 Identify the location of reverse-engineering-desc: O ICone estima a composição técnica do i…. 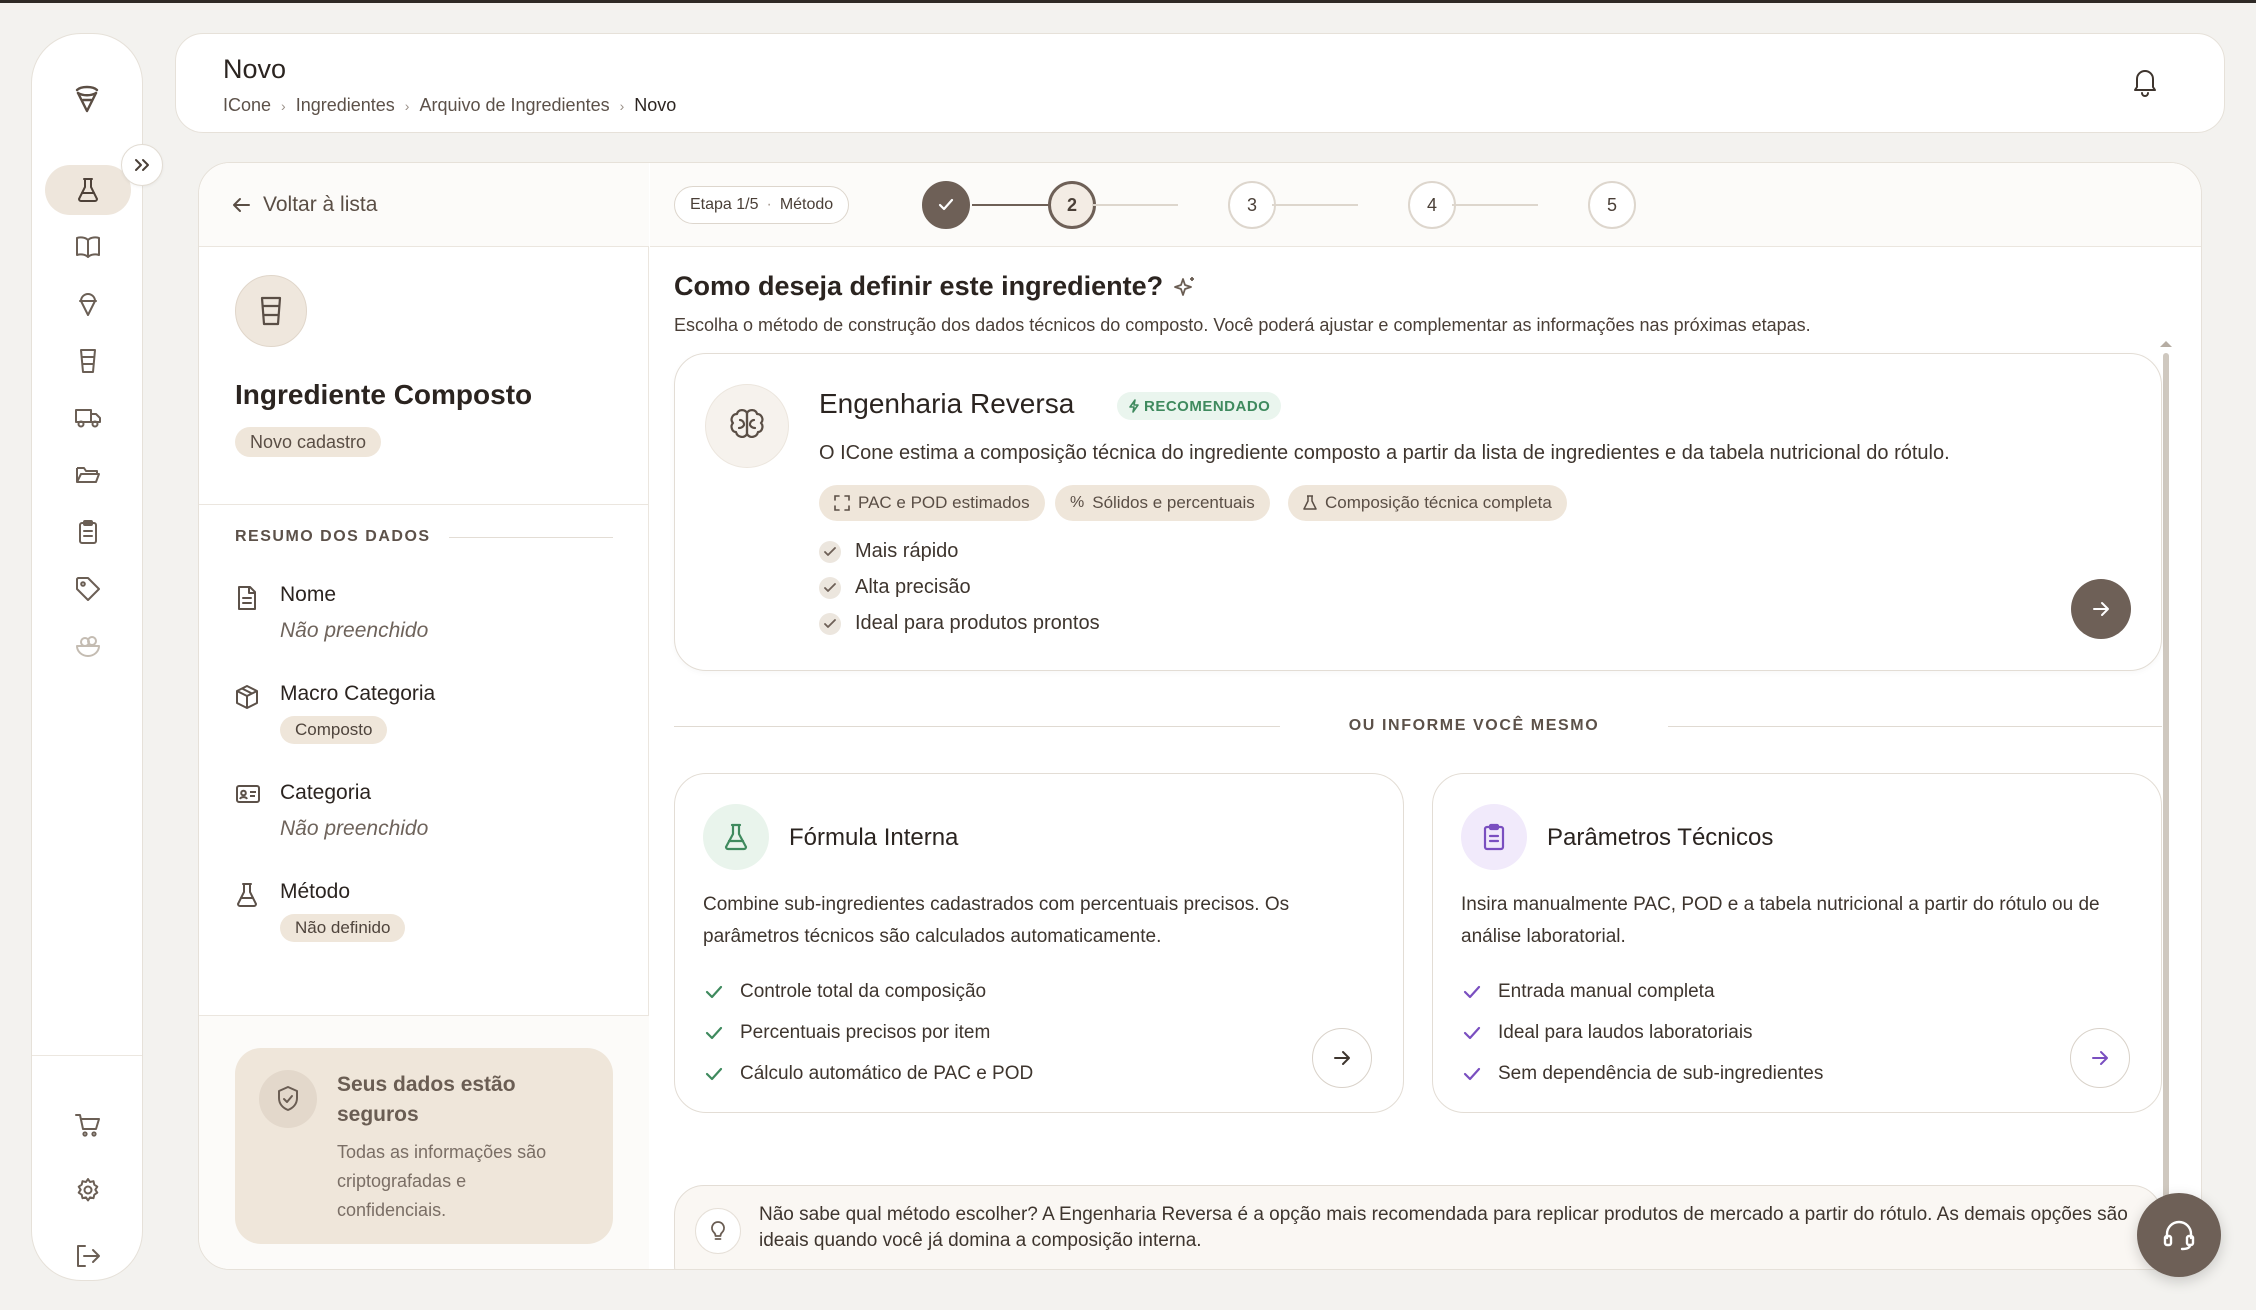
(1384, 453).